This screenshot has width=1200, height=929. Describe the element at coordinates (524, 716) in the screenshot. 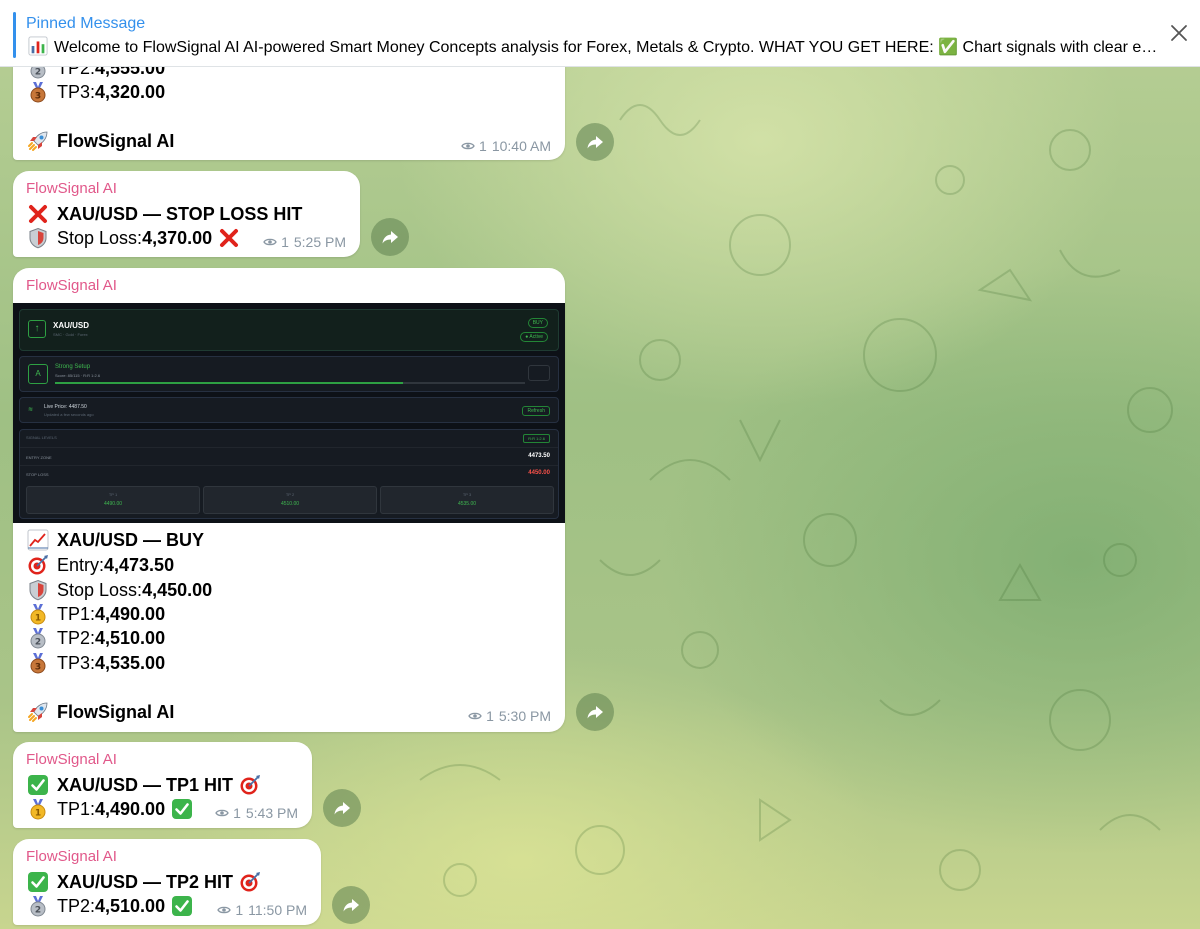

I see `message-time: 5:30 PM` at that location.